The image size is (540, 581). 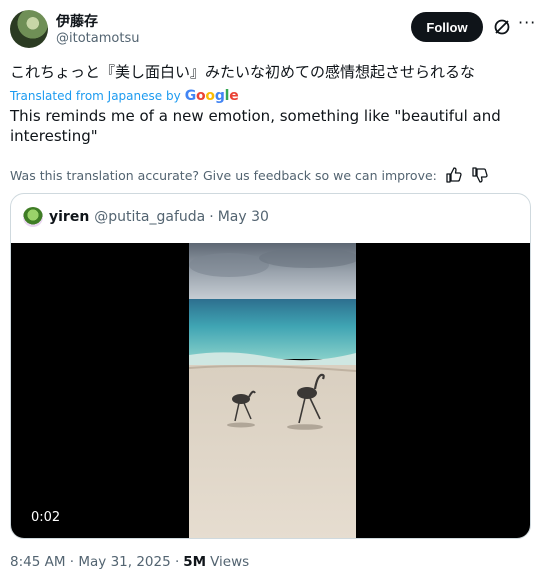 I want to click on thumbs-up-icon, so click(x=454, y=175).